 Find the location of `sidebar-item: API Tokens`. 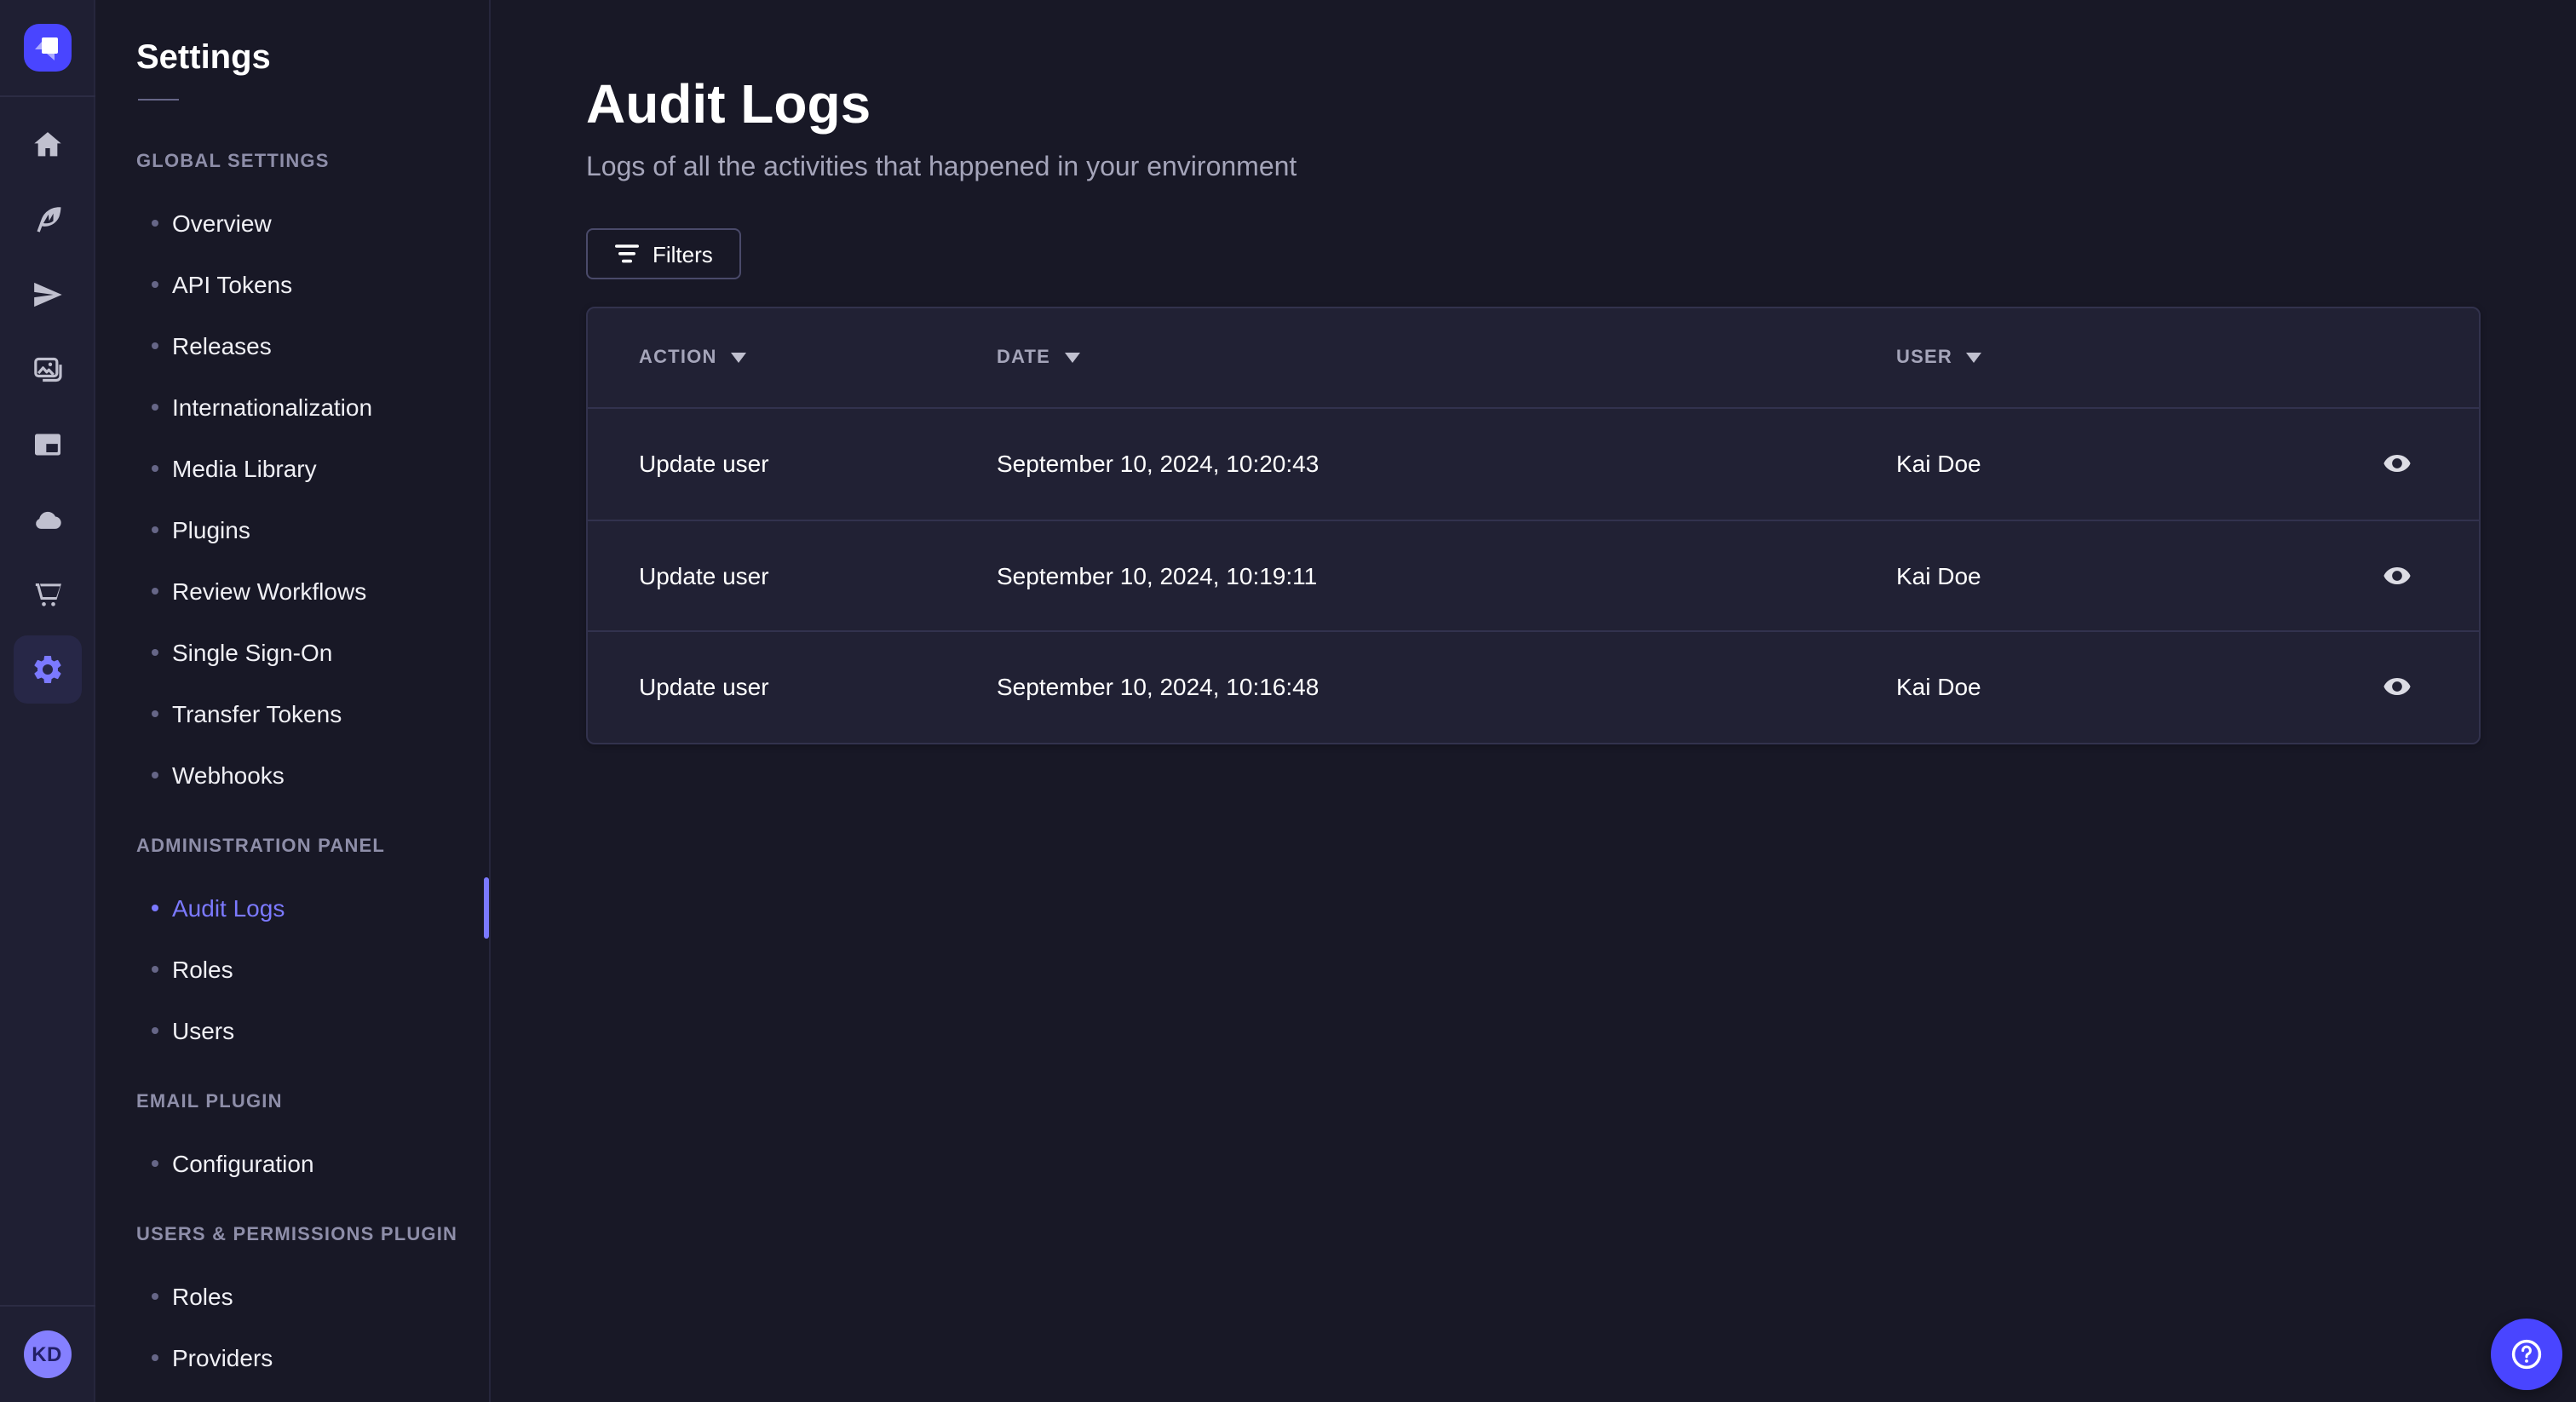

sidebar-item: API Tokens is located at coordinates (292, 284).